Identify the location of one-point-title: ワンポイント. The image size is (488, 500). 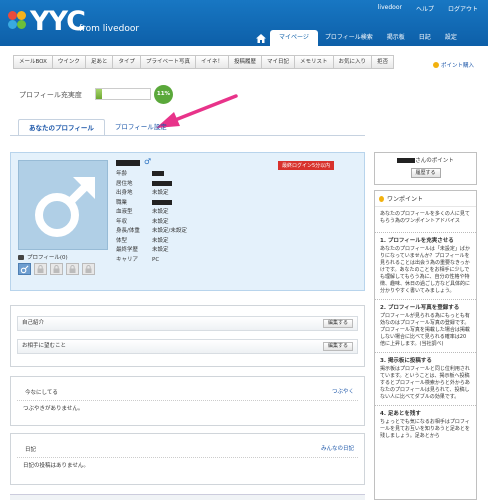
(405, 199).